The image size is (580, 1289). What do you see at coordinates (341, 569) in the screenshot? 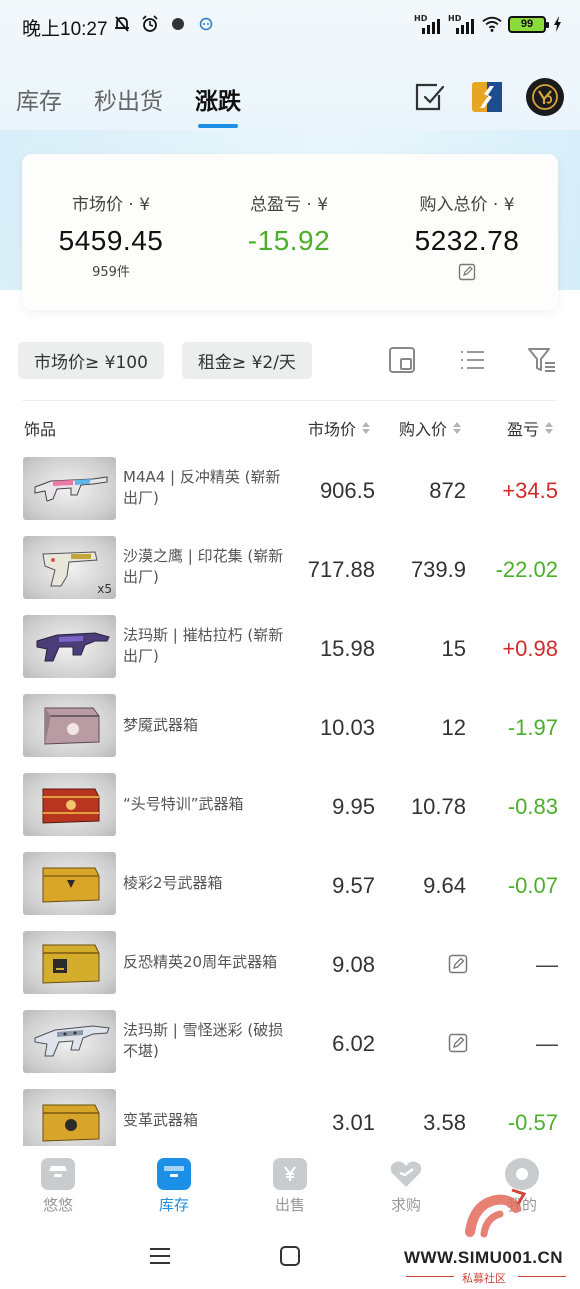
I see `market-price: 717.88` at bounding box center [341, 569].